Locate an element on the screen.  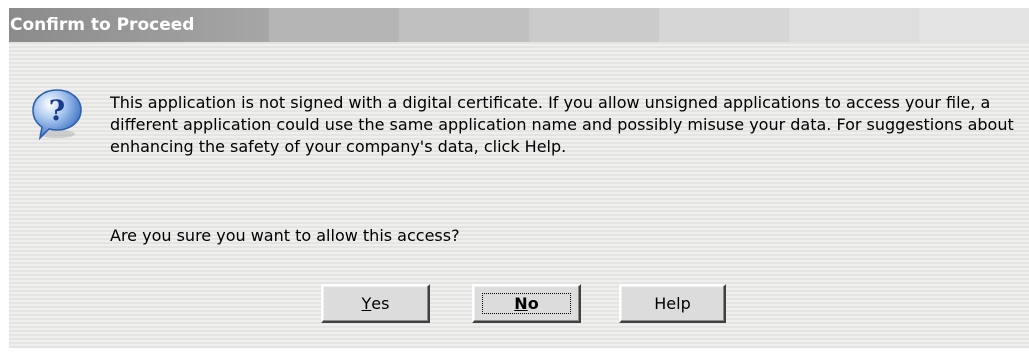
dialog-title: Confirm to Proceed is located at coordinates (102, 25).